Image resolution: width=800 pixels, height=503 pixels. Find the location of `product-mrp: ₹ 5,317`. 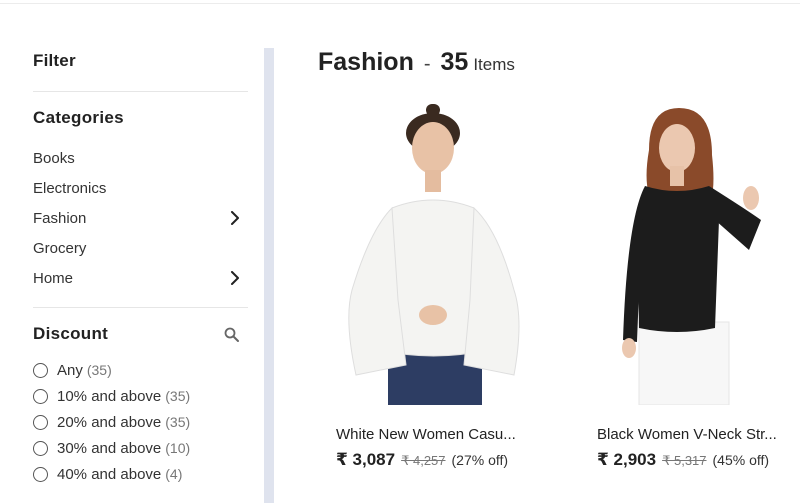

product-mrp: ₹ 5,317 is located at coordinates (684, 460).